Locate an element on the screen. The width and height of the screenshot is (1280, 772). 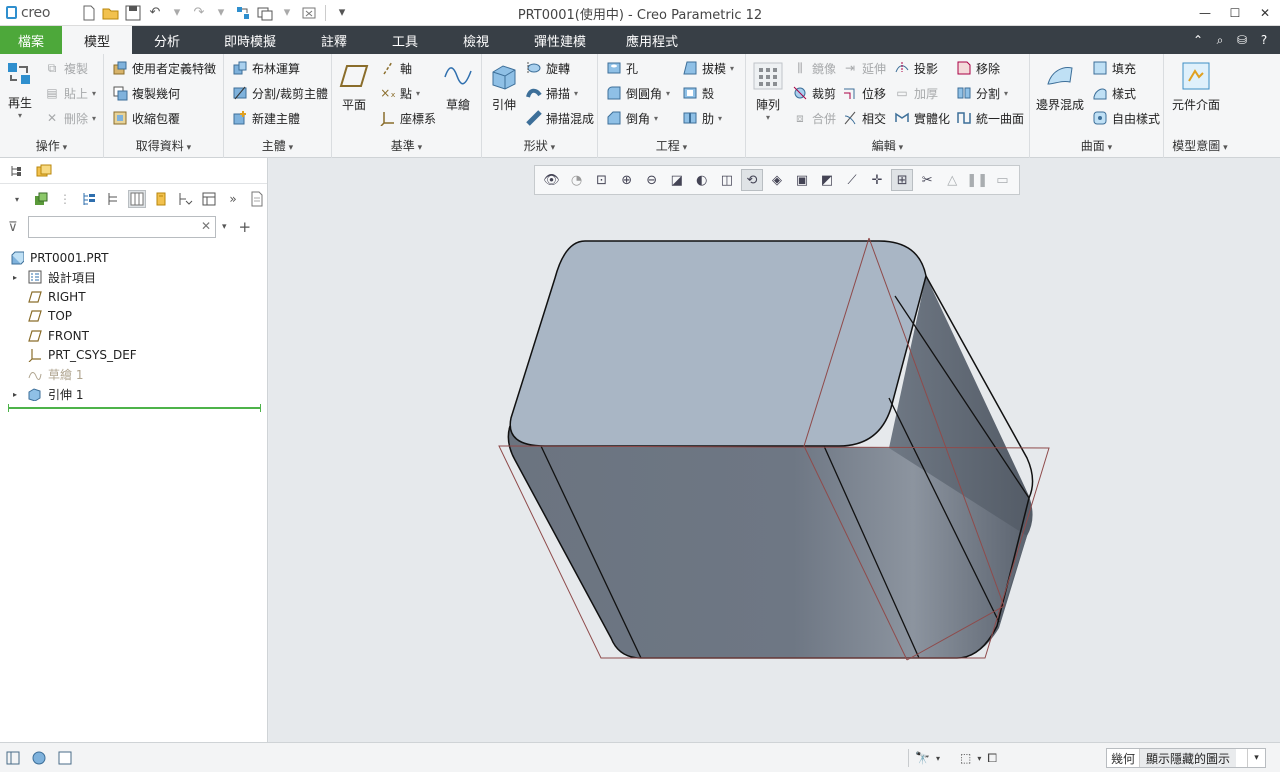
selection-filter-dropdown: 幾何 顯示隱藏的圖示 ▾ is located at coordinates (1186, 758).